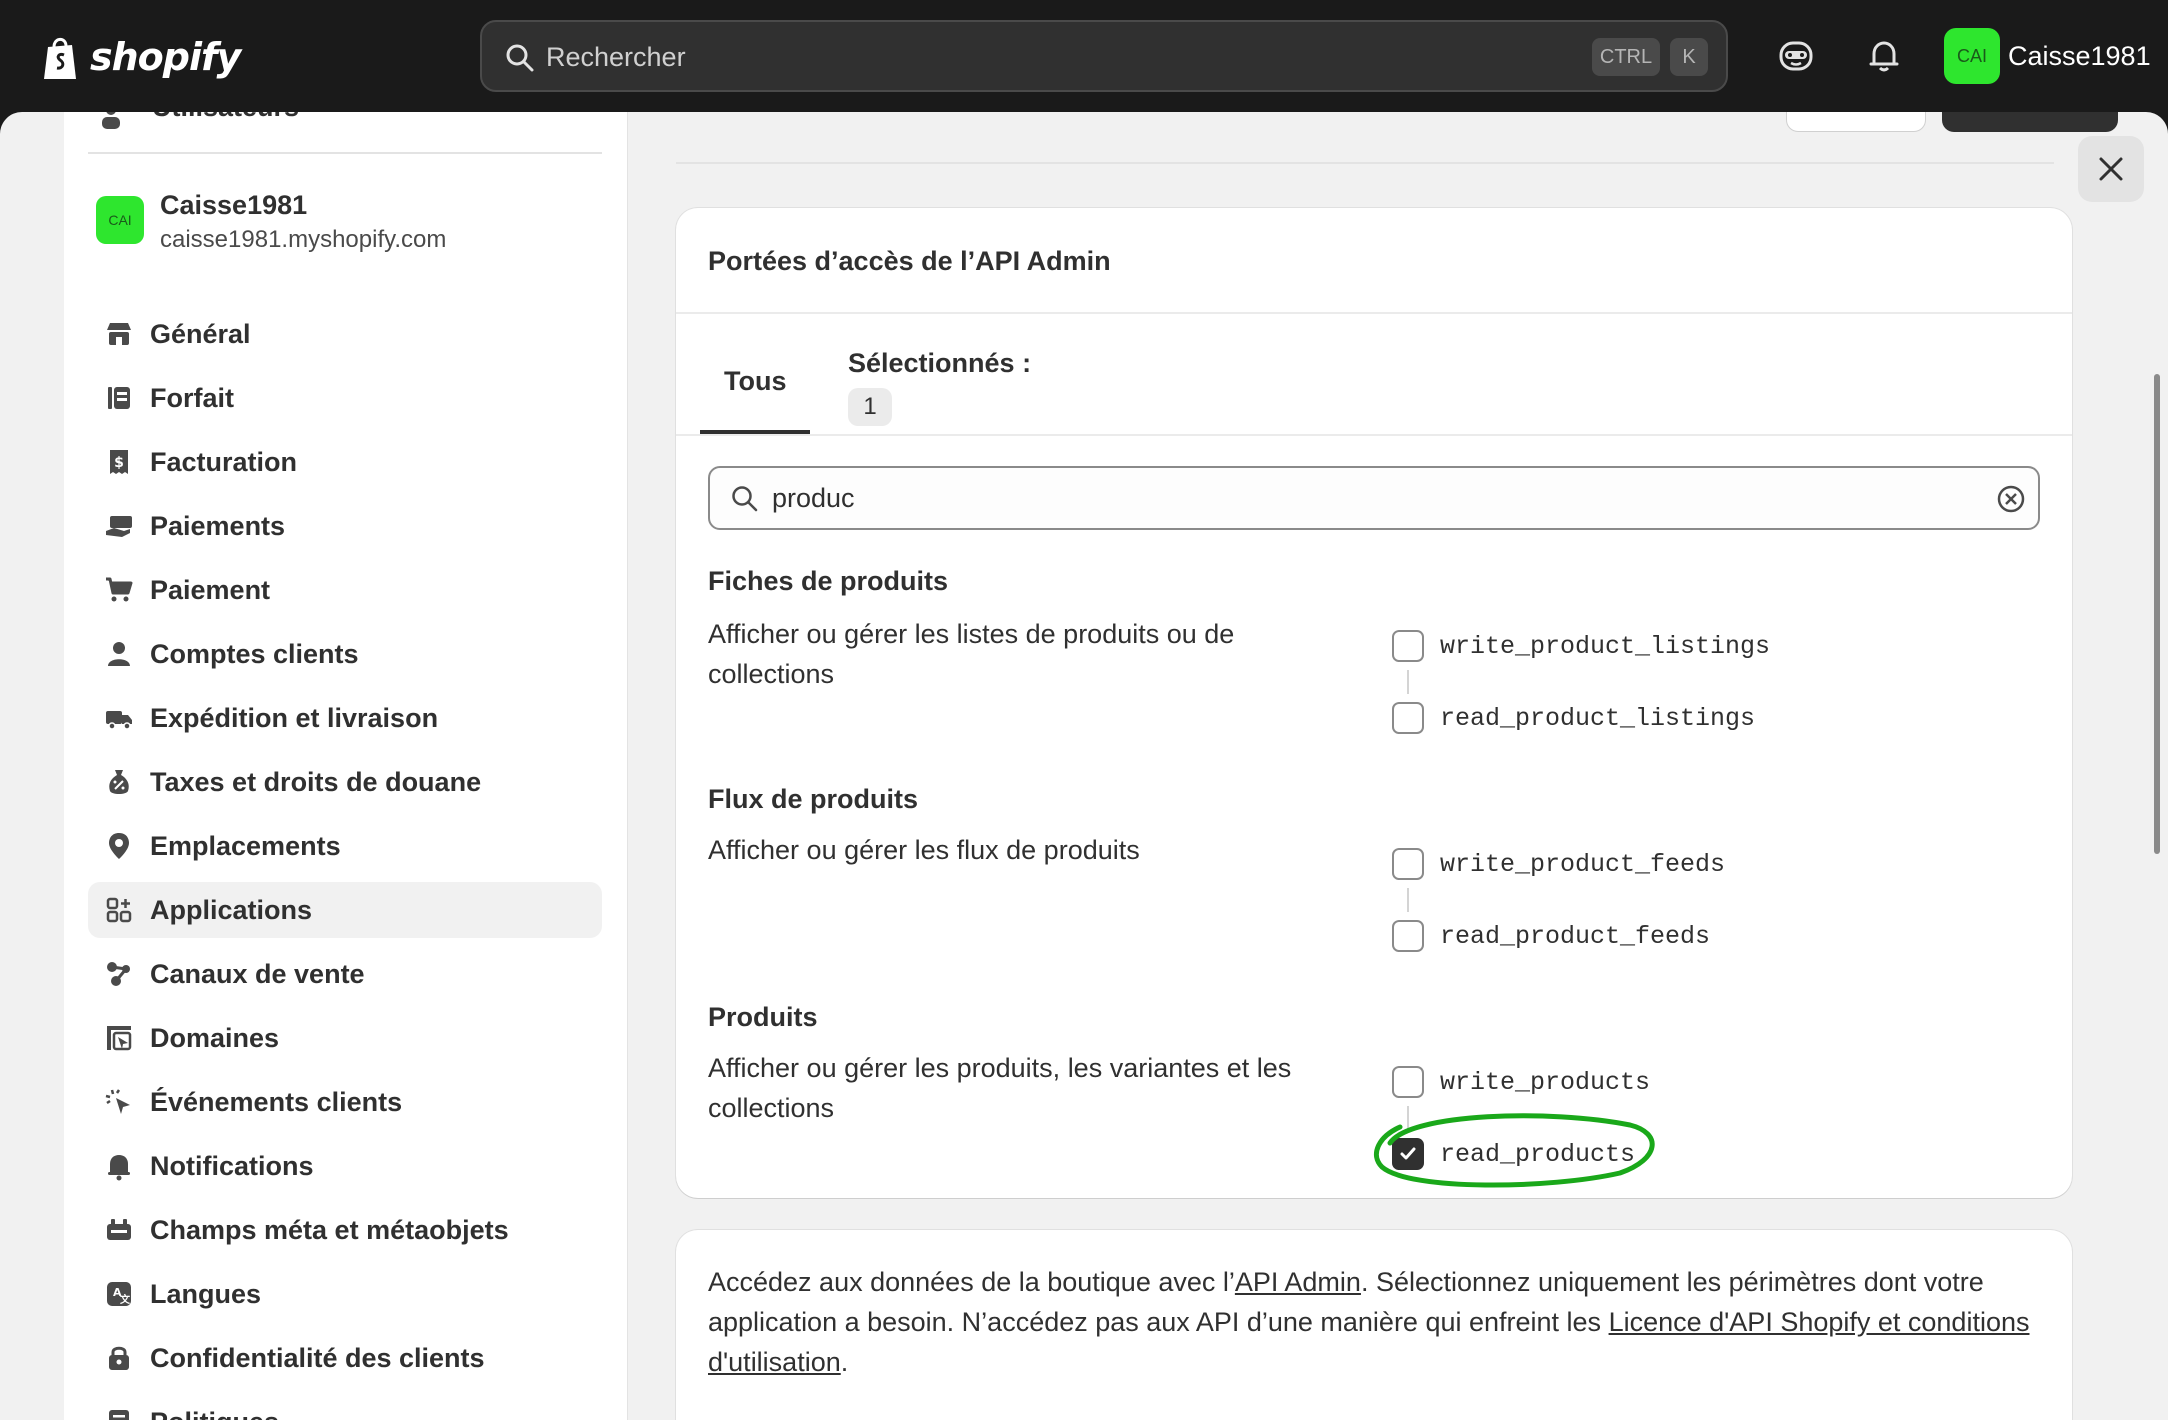  I want to click on page-header-strip, so click(1397, 138).